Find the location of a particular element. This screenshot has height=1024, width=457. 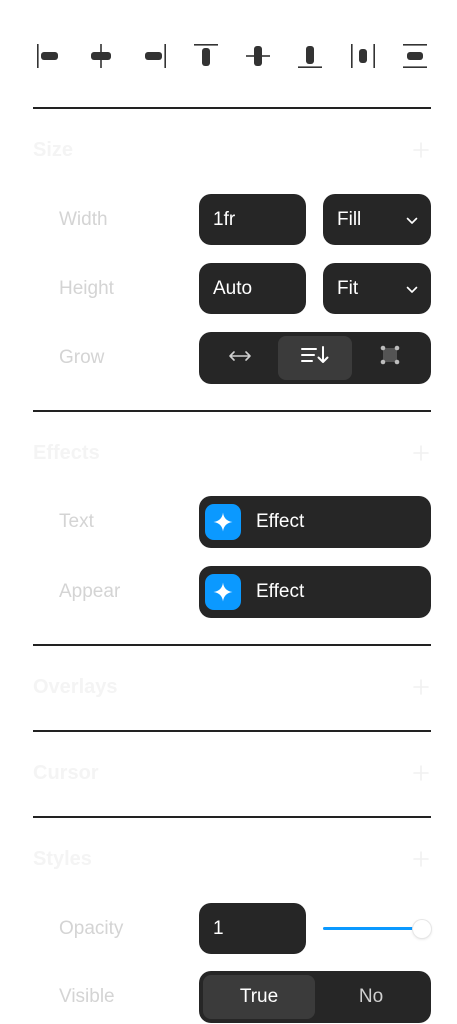

section-title-effects: Effects is located at coordinates (66, 453).